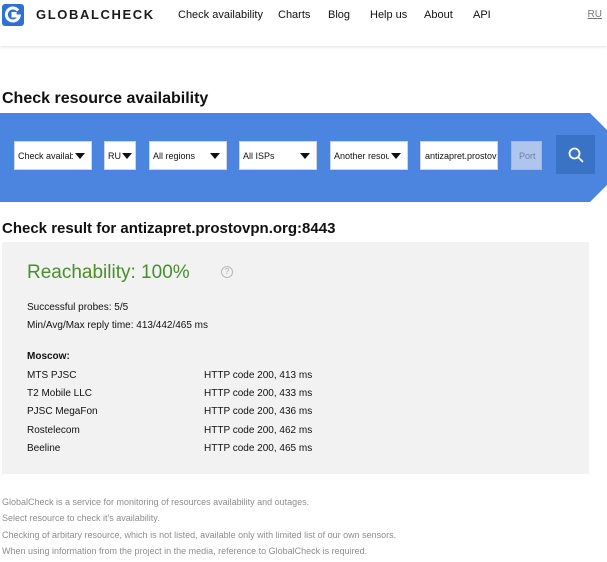 The image size is (607, 562). What do you see at coordinates (258, 375) in the screenshot?
I see `probe-status: HTTP code 200, 413 ms` at bounding box center [258, 375].